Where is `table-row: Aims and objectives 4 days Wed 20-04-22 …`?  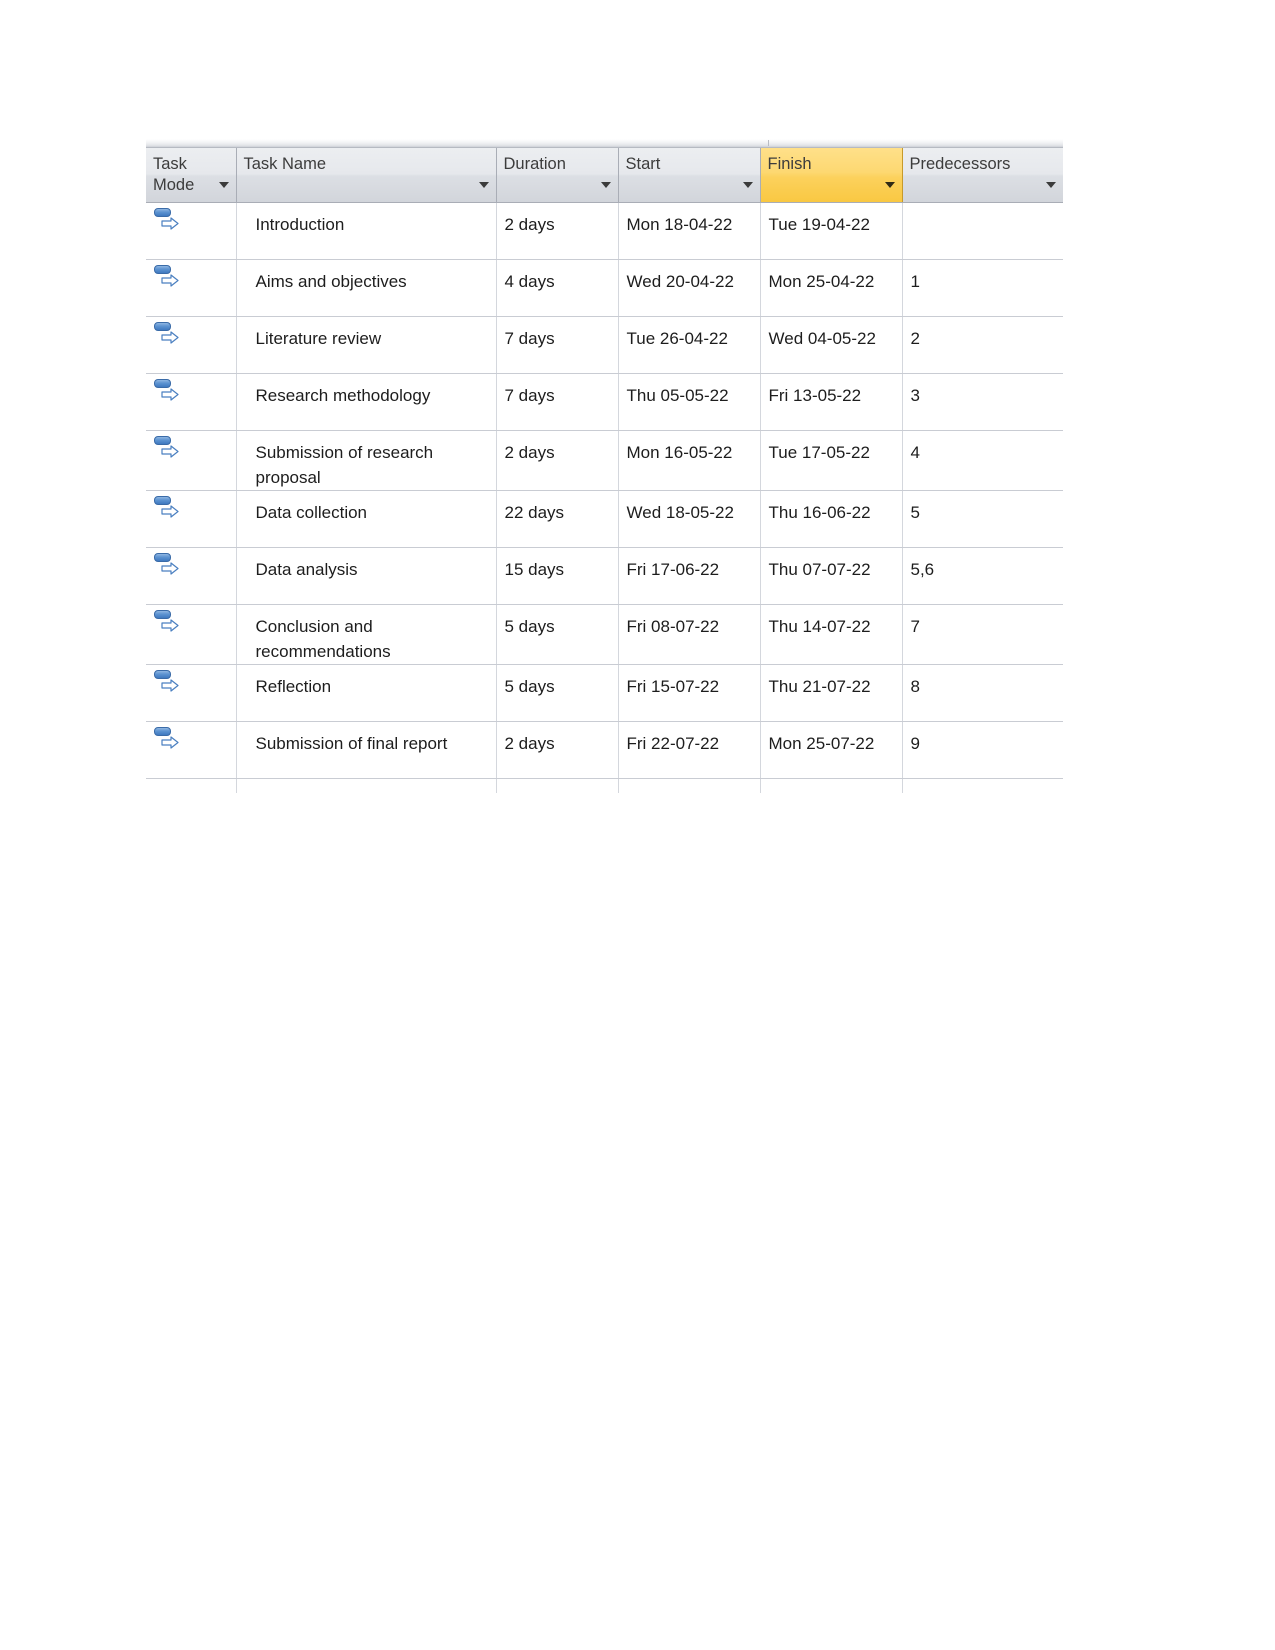
table-row: Aims and objectives 4 days Wed 20-04-22 … is located at coordinates (604, 288).